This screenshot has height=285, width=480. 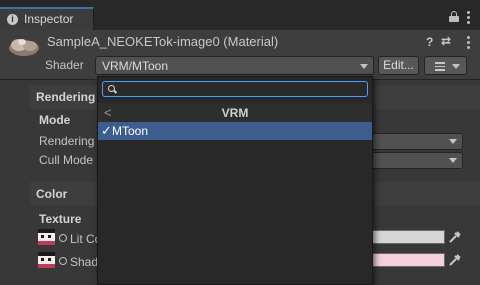 What do you see at coordinates (234, 65) in the screenshot?
I see `shader-dropdown: VRM/MToon` at bounding box center [234, 65].